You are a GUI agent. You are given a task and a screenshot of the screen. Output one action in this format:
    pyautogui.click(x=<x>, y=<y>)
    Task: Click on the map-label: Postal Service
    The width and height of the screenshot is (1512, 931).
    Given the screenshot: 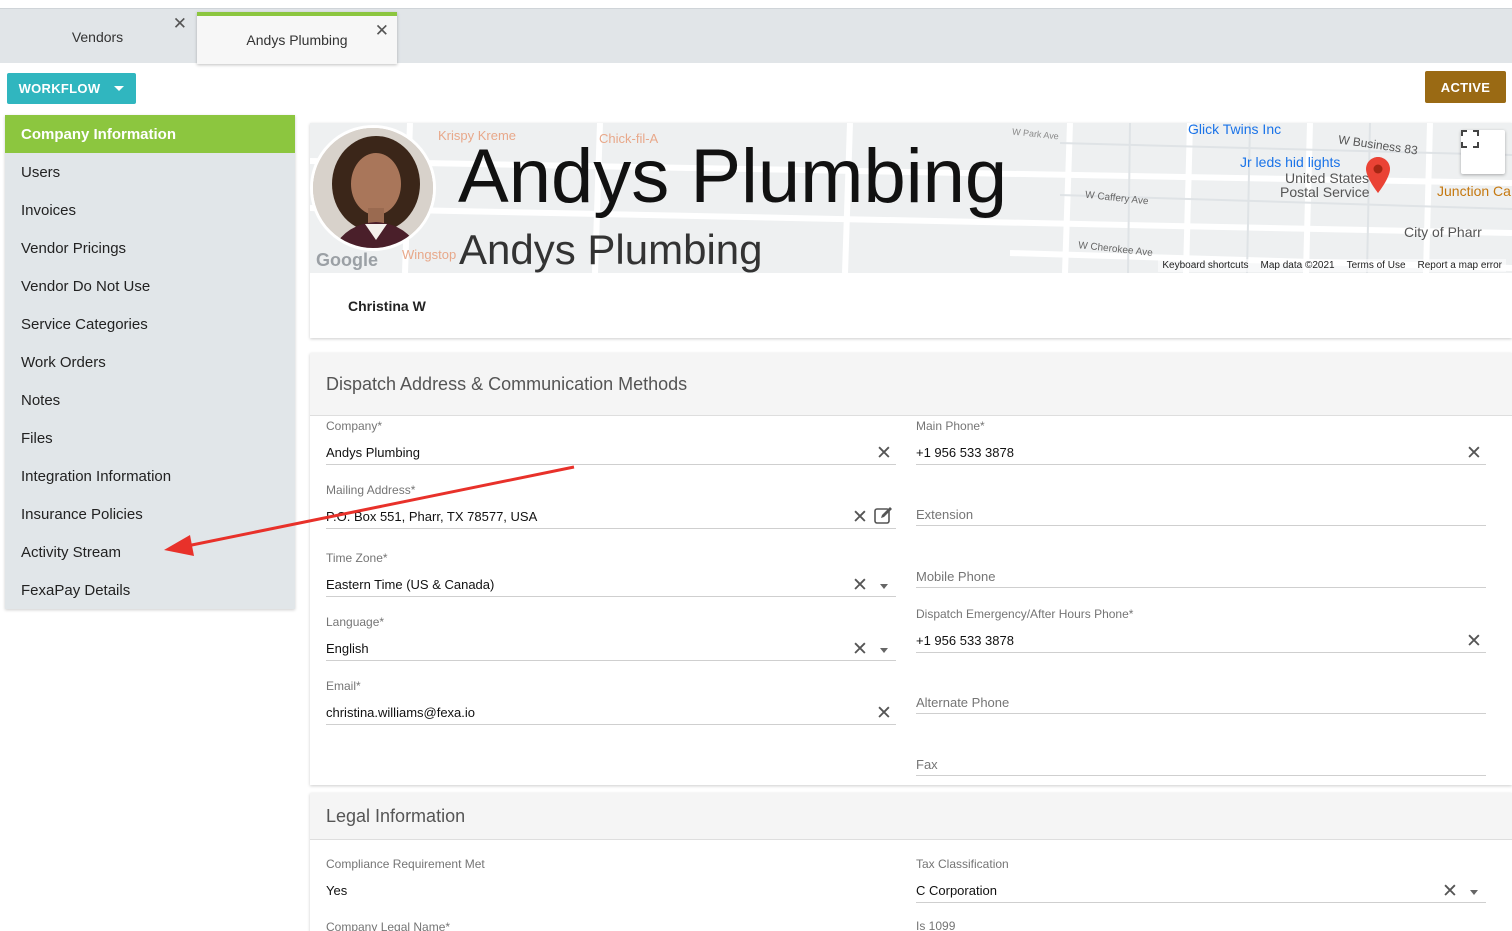 What is the action you would take?
    pyautogui.click(x=1325, y=192)
    